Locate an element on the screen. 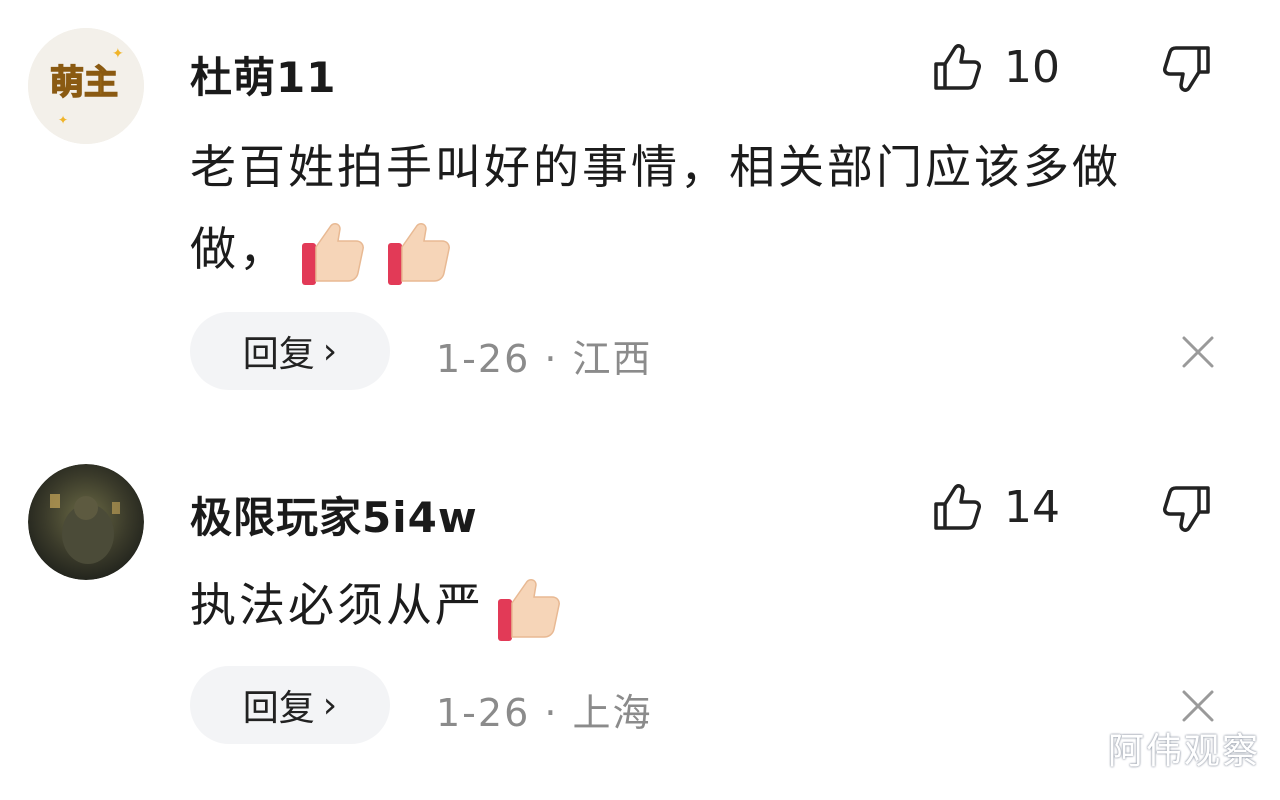 This screenshot has height=800, width=1280. like-button: 10 is located at coordinates (995, 67).